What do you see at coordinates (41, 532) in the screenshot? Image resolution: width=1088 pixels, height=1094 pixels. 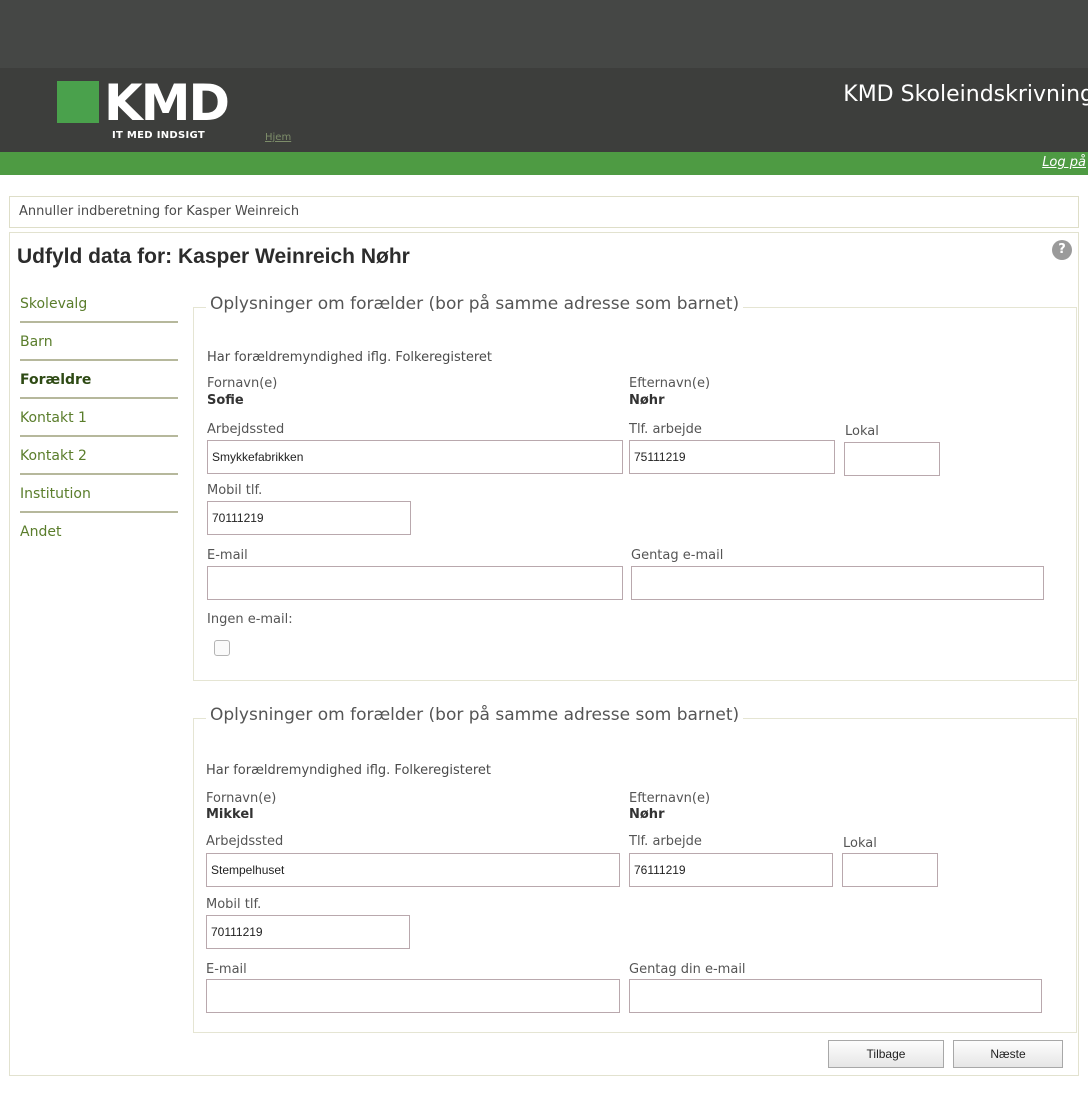 I see `nav-item-label: Andet` at bounding box center [41, 532].